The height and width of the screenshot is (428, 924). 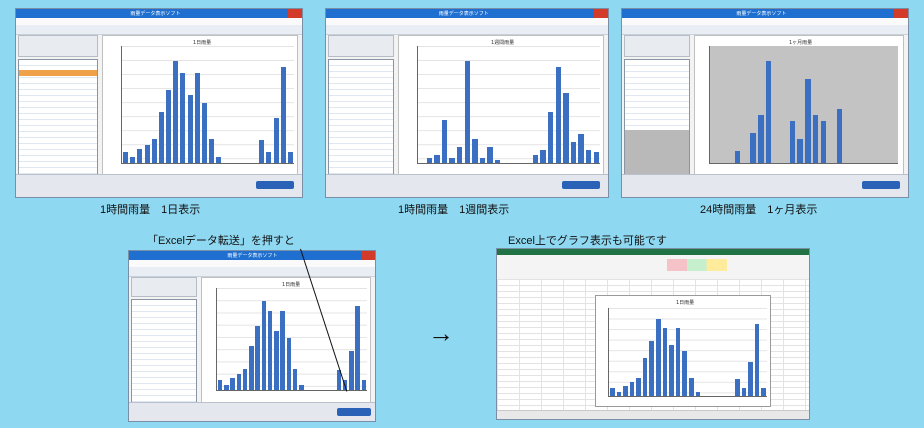 What do you see at coordinates (685, 303) in the screenshot?
I see `excel-chart-title: 1日雨量` at bounding box center [685, 303].